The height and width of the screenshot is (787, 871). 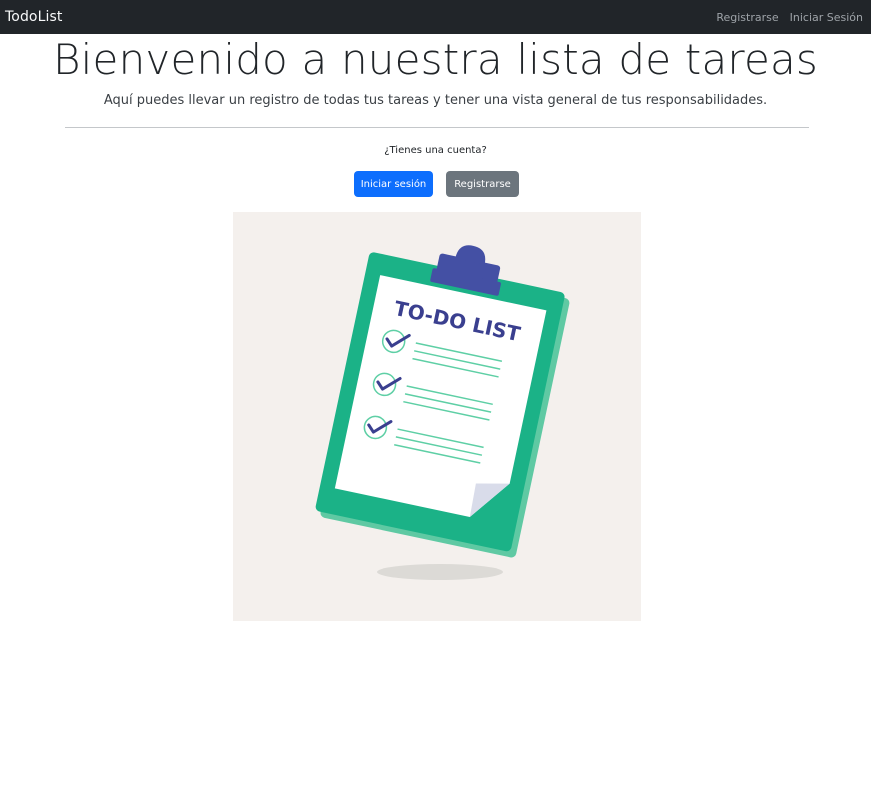 I want to click on clipboard-illustration: TO-DO LIST, so click(x=442, y=412).